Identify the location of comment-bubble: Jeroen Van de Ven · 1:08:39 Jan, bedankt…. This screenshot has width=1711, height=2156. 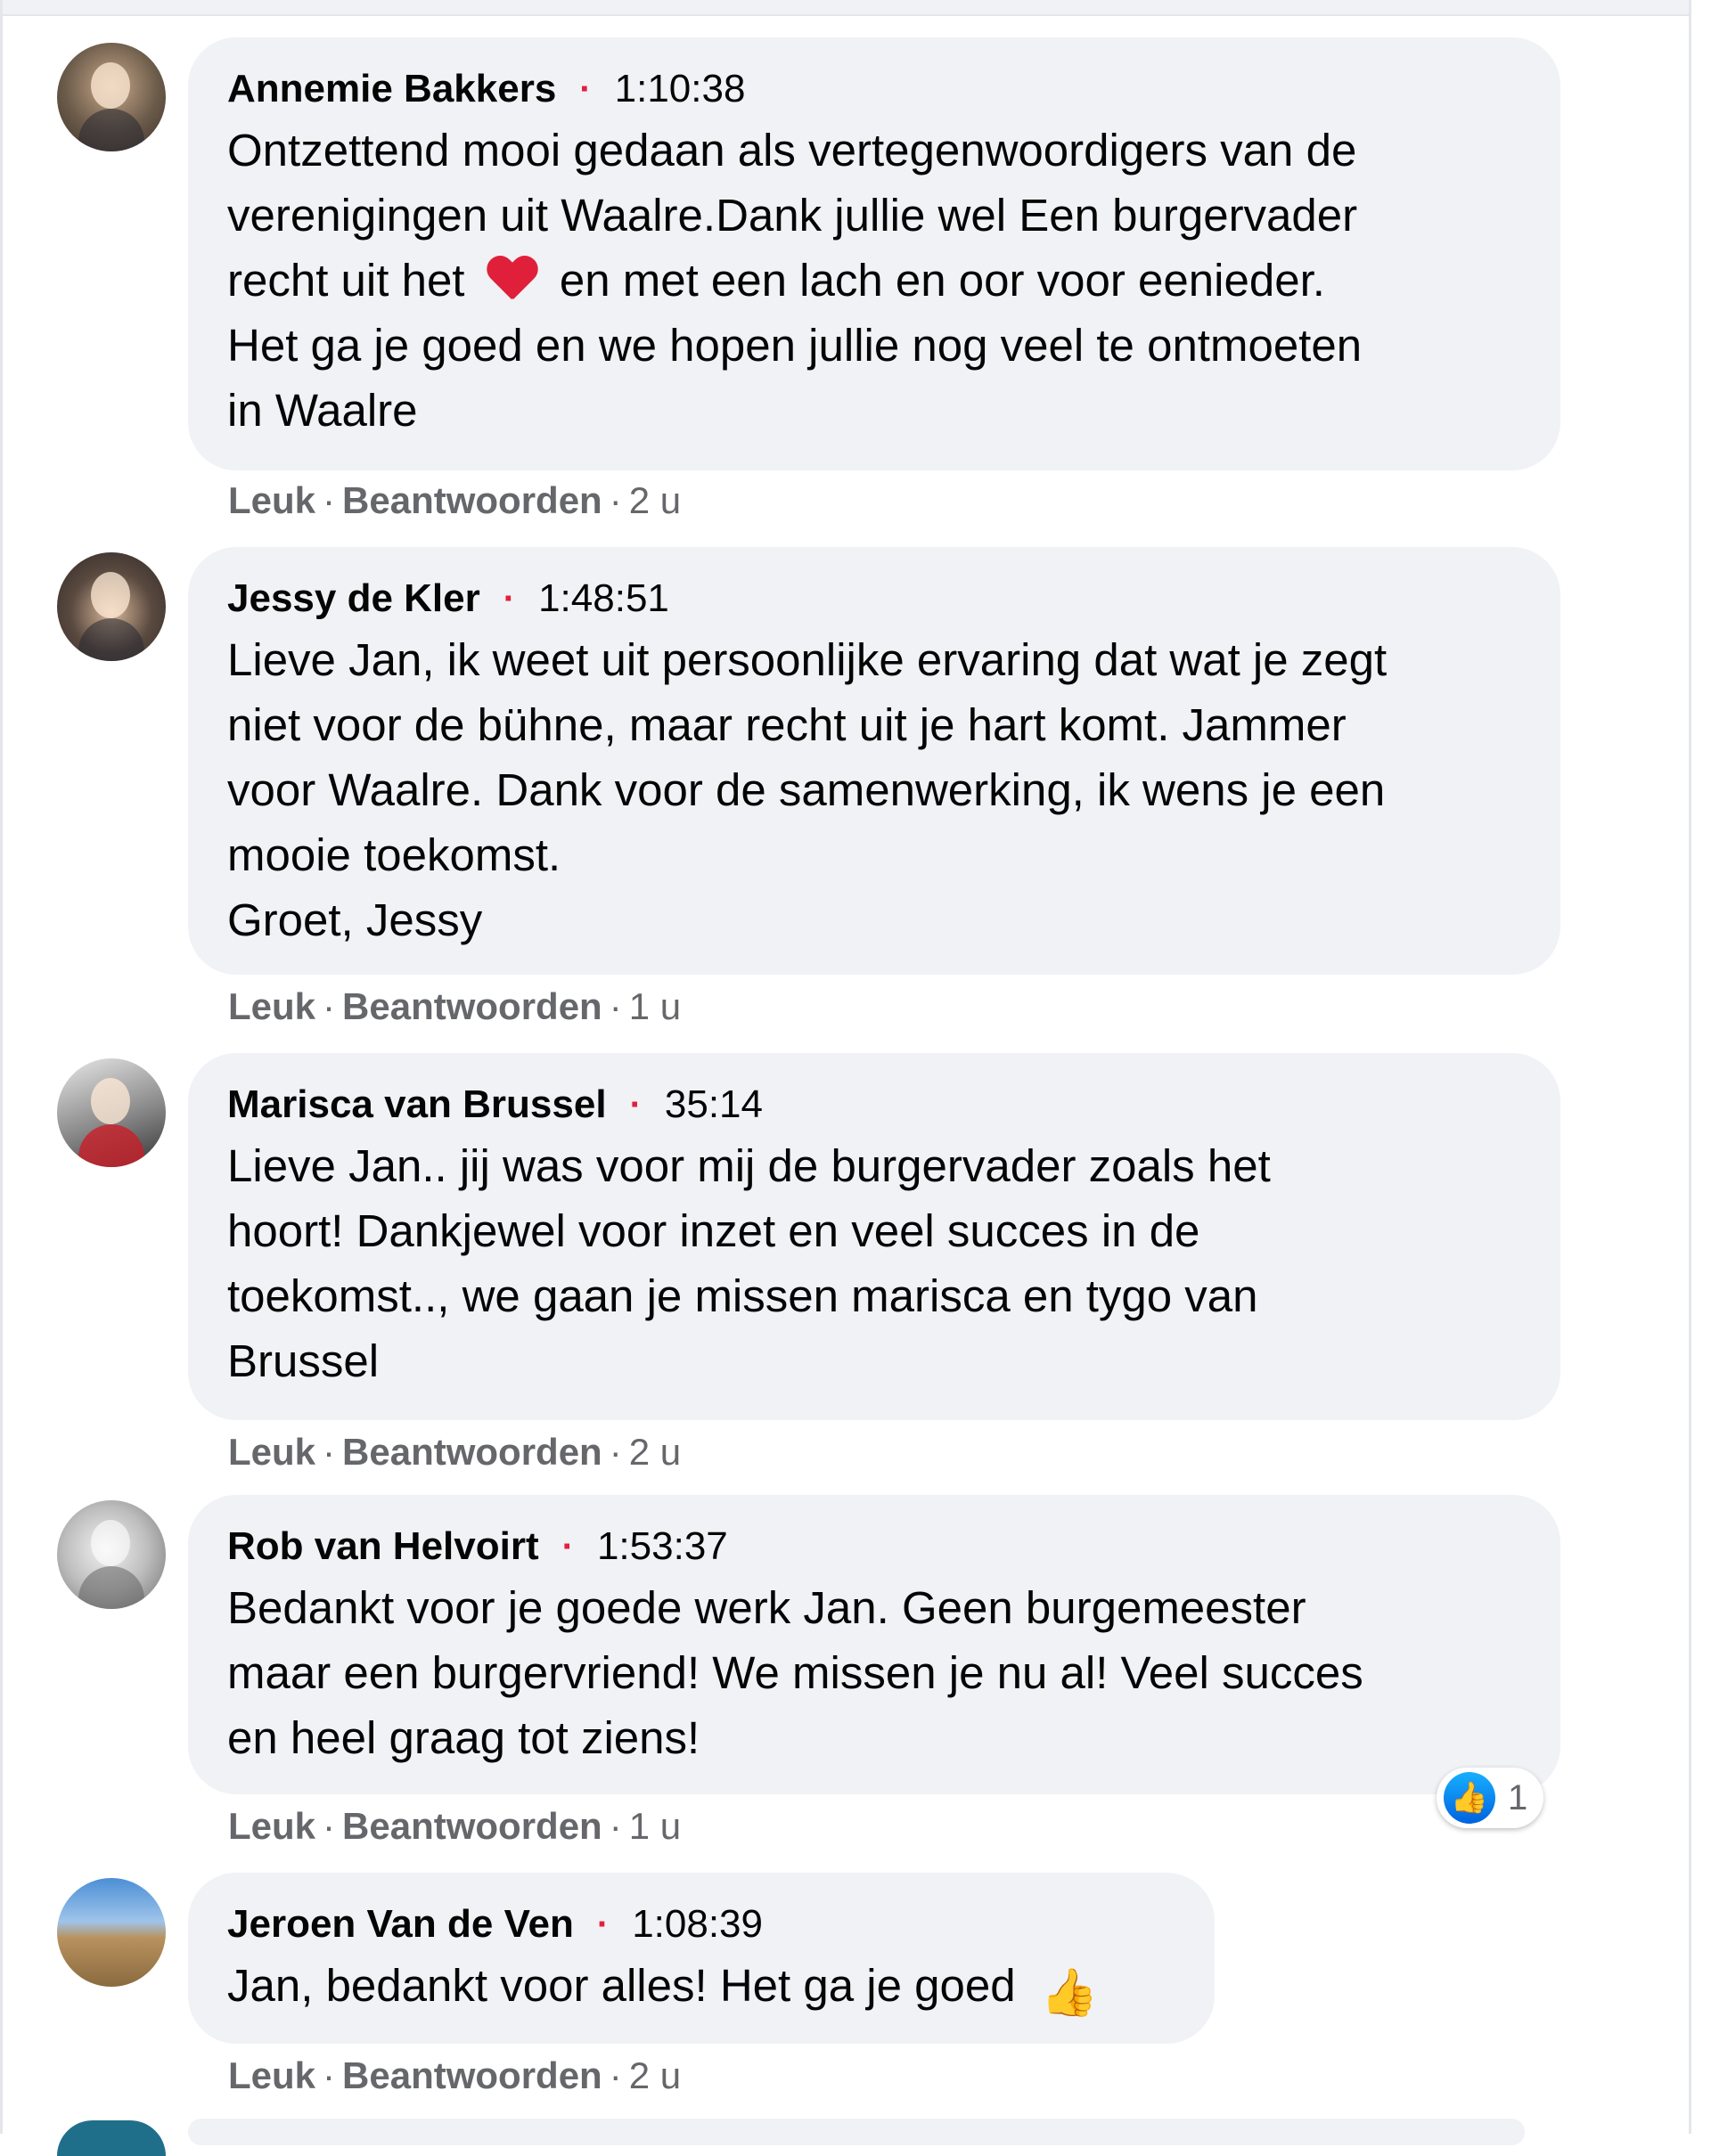
(701, 1958).